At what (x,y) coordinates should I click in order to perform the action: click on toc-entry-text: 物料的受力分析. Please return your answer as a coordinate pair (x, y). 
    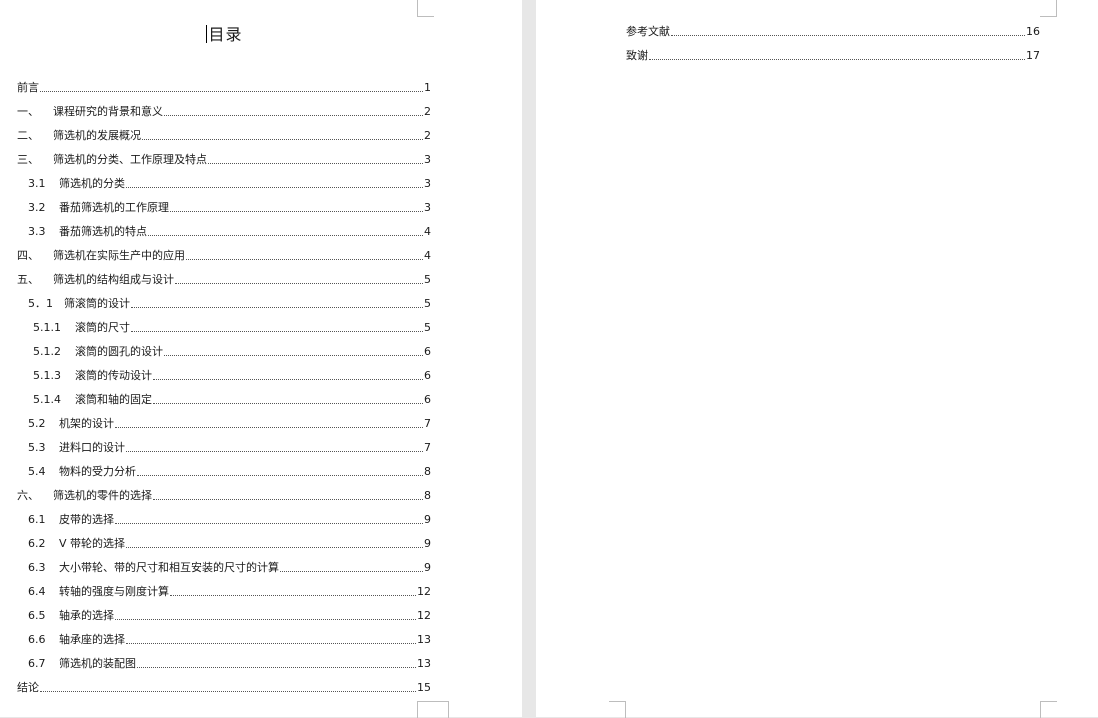
    Looking at the image, I should click on (97, 471).